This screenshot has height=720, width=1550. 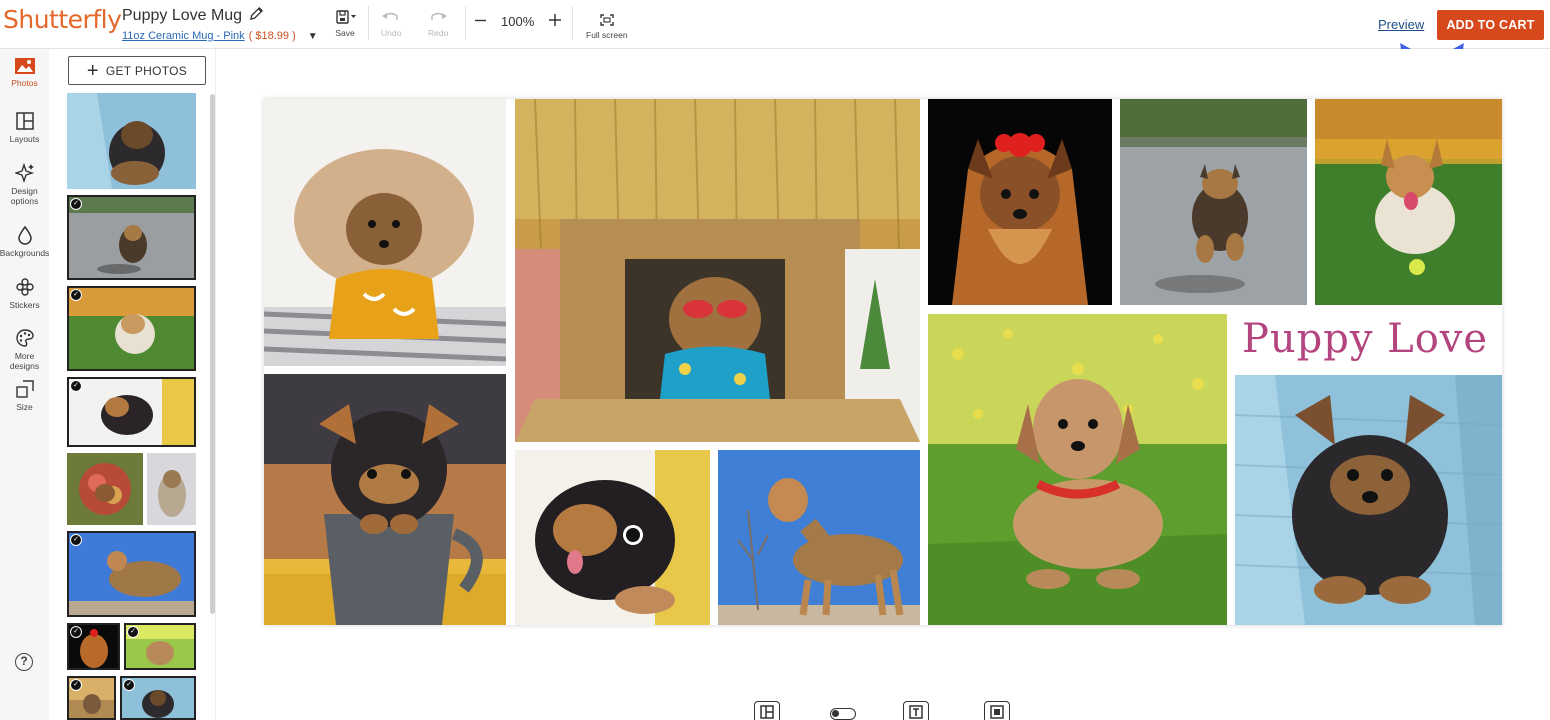 What do you see at coordinates (607, 20) in the screenshot?
I see `full-screen-icon` at bounding box center [607, 20].